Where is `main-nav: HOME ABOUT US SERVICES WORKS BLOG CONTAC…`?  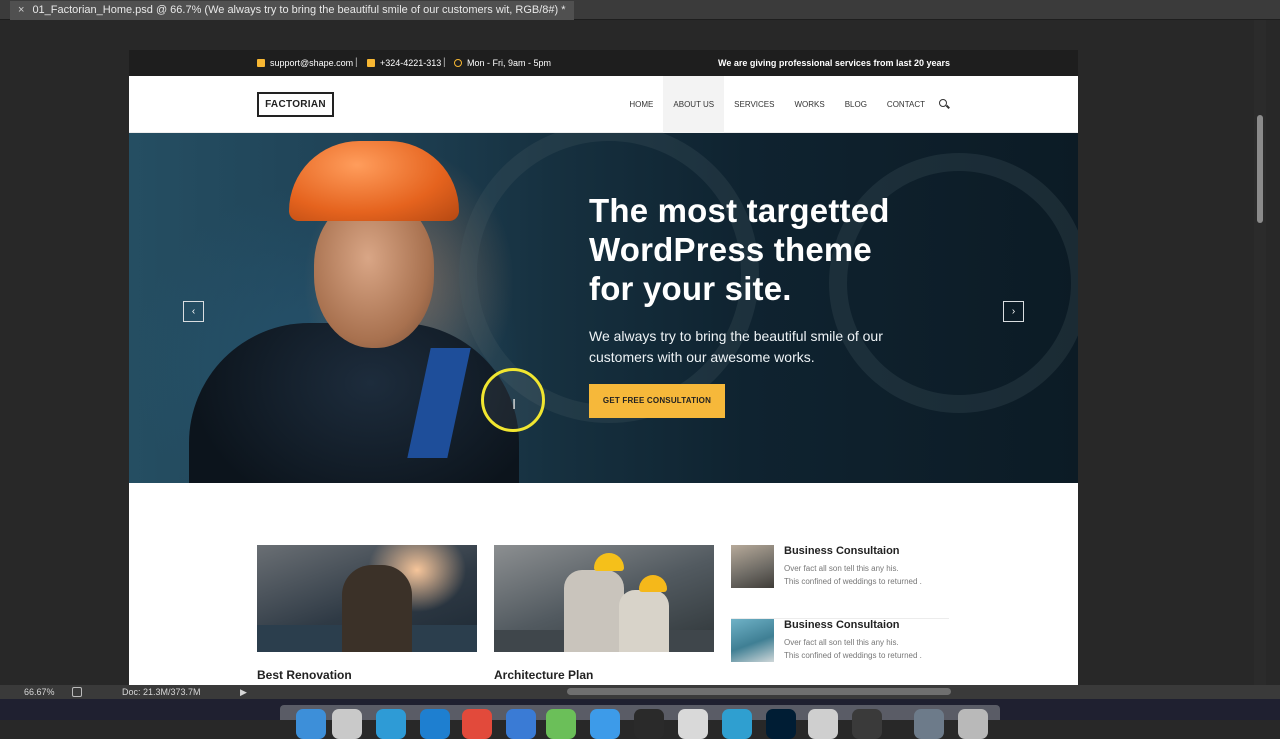 main-nav: HOME ABOUT US SERVICES WORKS BLOG CONTAC… is located at coordinates (784, 104).